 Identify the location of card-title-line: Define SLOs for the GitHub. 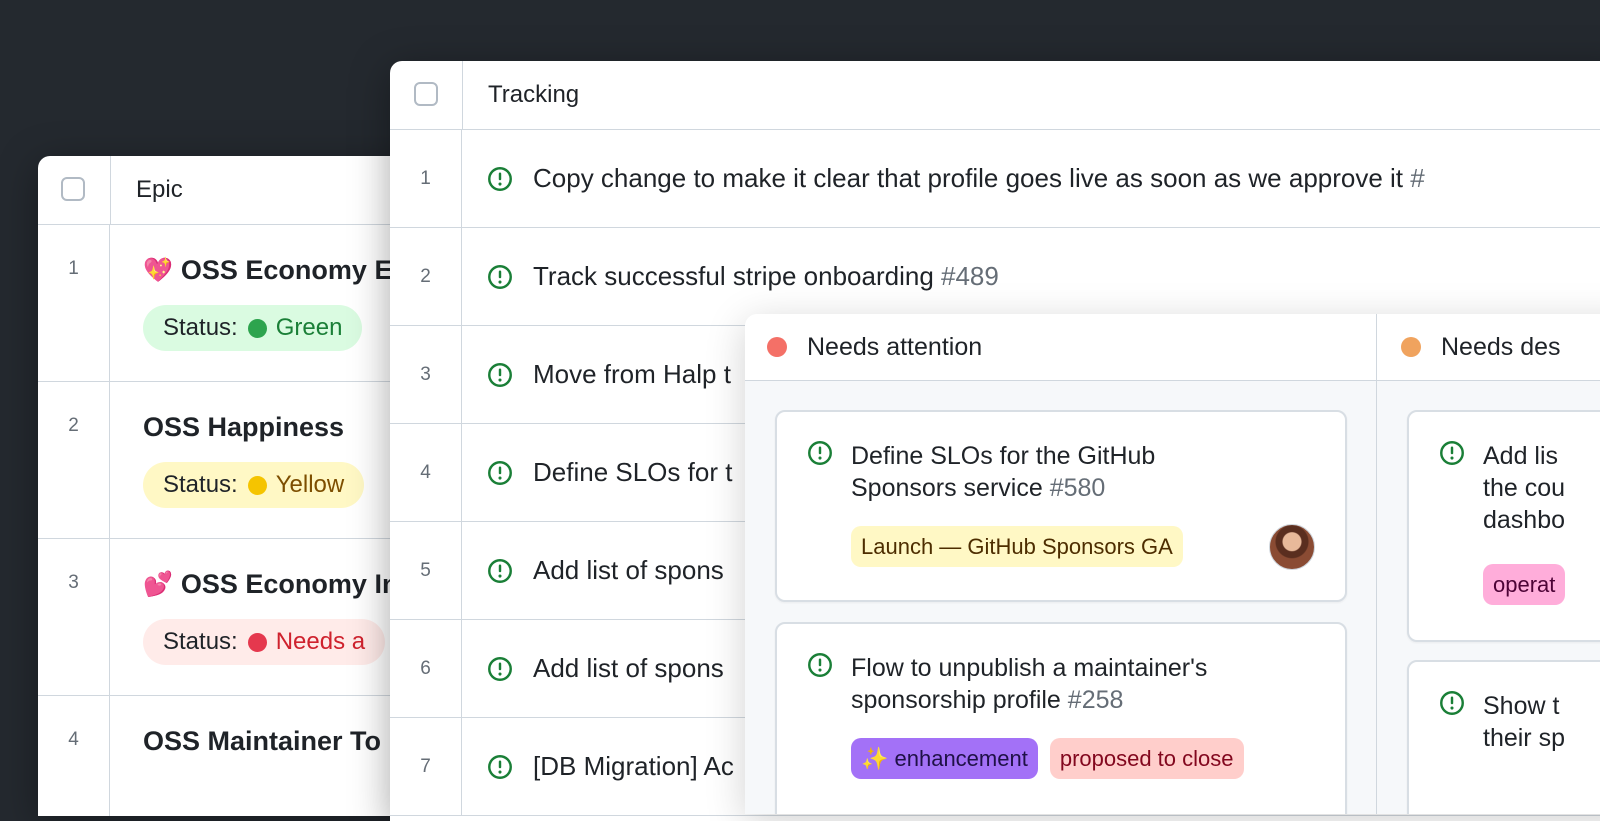
(1003, 456).